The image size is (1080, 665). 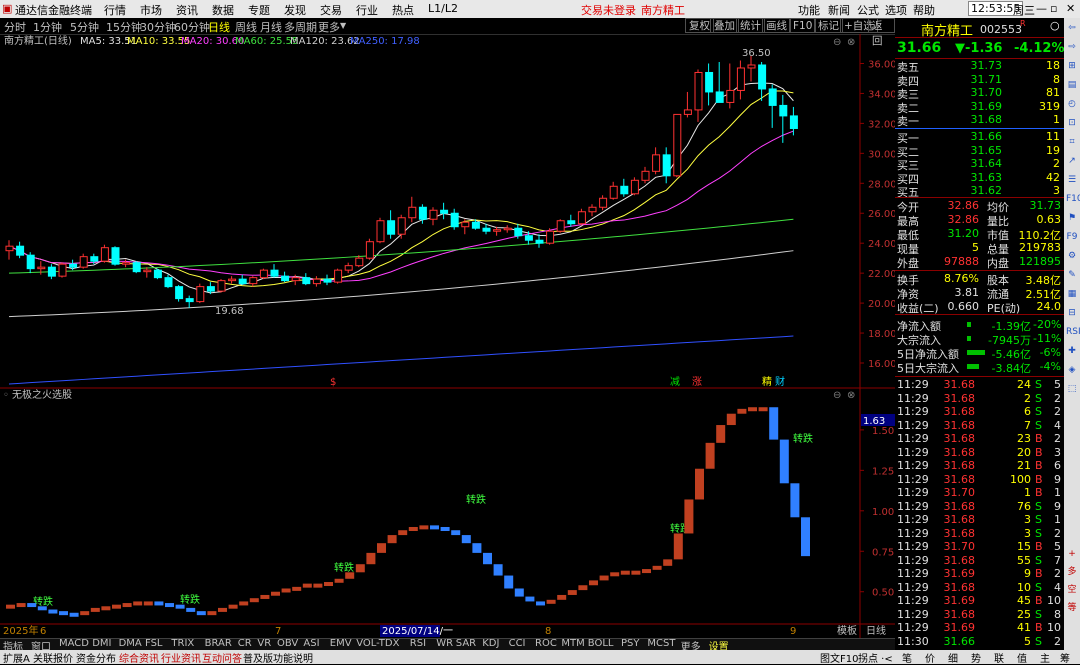 I want to click on toolbar-icon: ↗, so click(x=1072, y=161).